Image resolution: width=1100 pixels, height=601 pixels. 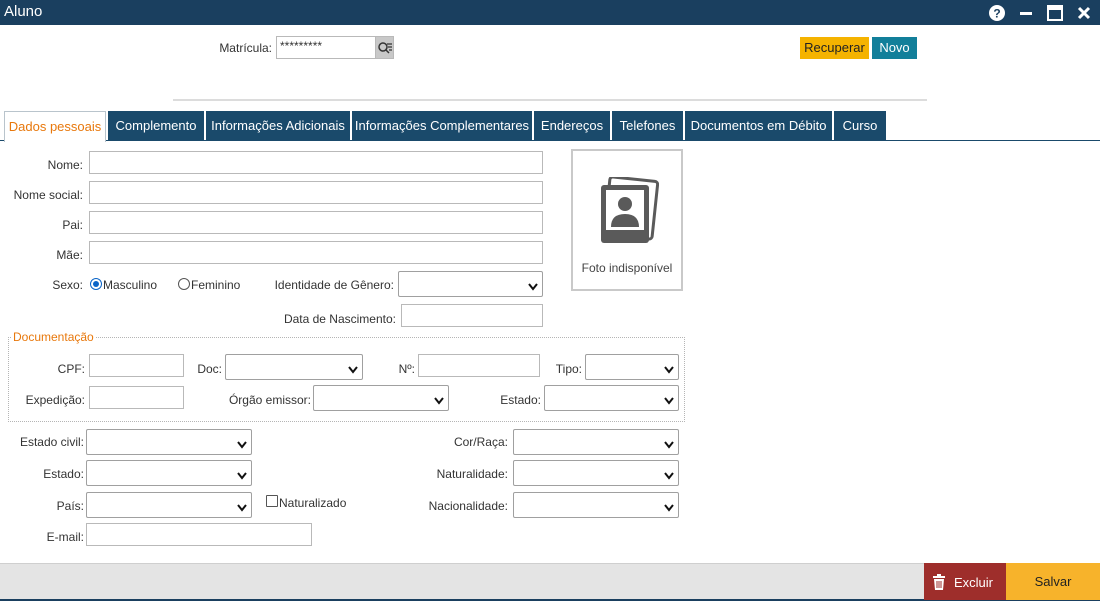 I want to click on pai-label: Pai:, so click(x=72, y=225).